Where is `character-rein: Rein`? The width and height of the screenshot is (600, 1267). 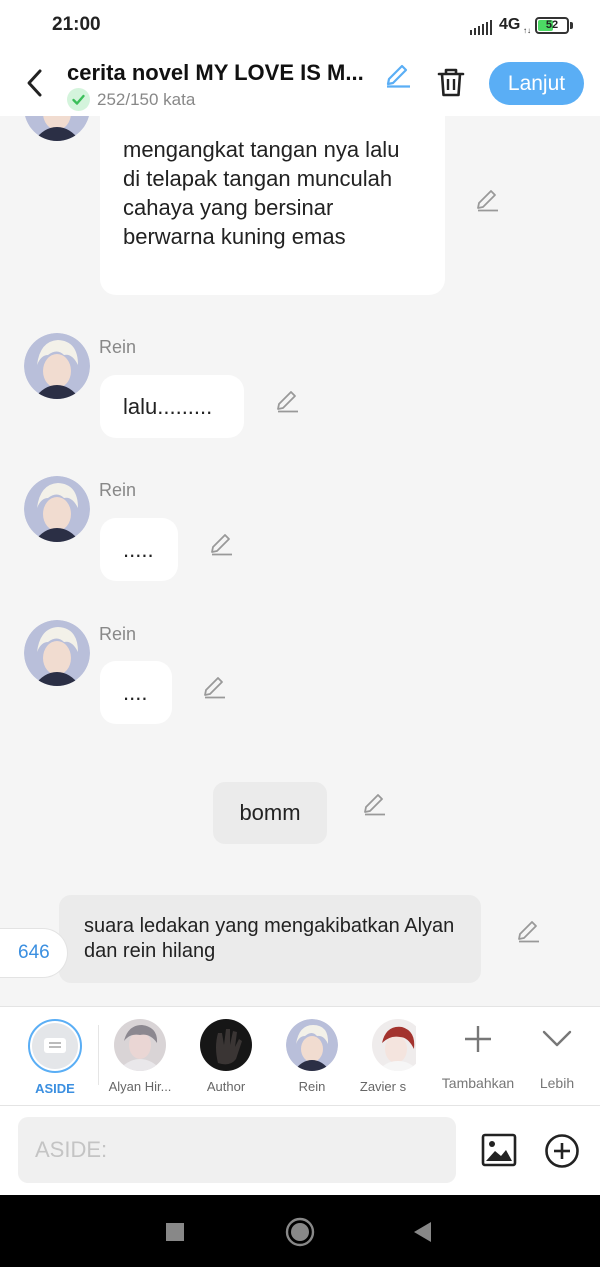
character-rein: Rein is located at coordinates (312, 1056).